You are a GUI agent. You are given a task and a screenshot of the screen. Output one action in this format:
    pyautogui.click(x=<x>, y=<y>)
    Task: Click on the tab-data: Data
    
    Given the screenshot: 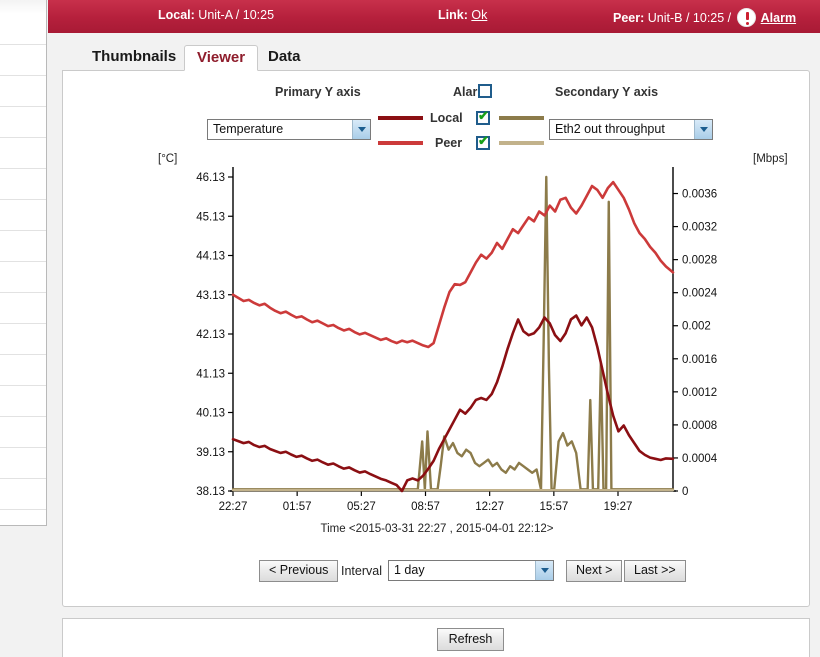 What is the action you would take?
    pyautogui.click(x=284, y=58)
    